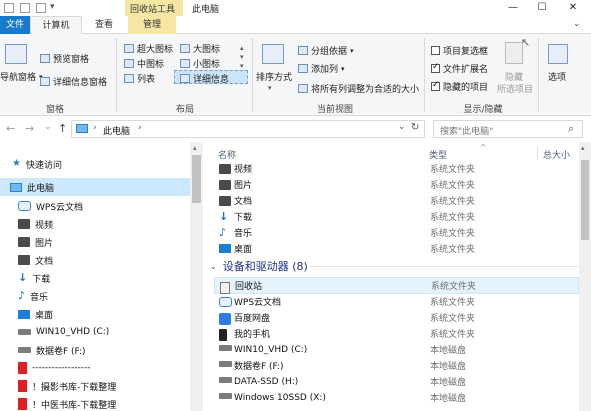 This screenshot has width=591, height=411. Describe the element at coordinates (95, 260) in the screenshot. I see `nav-item: 文档` at that location.